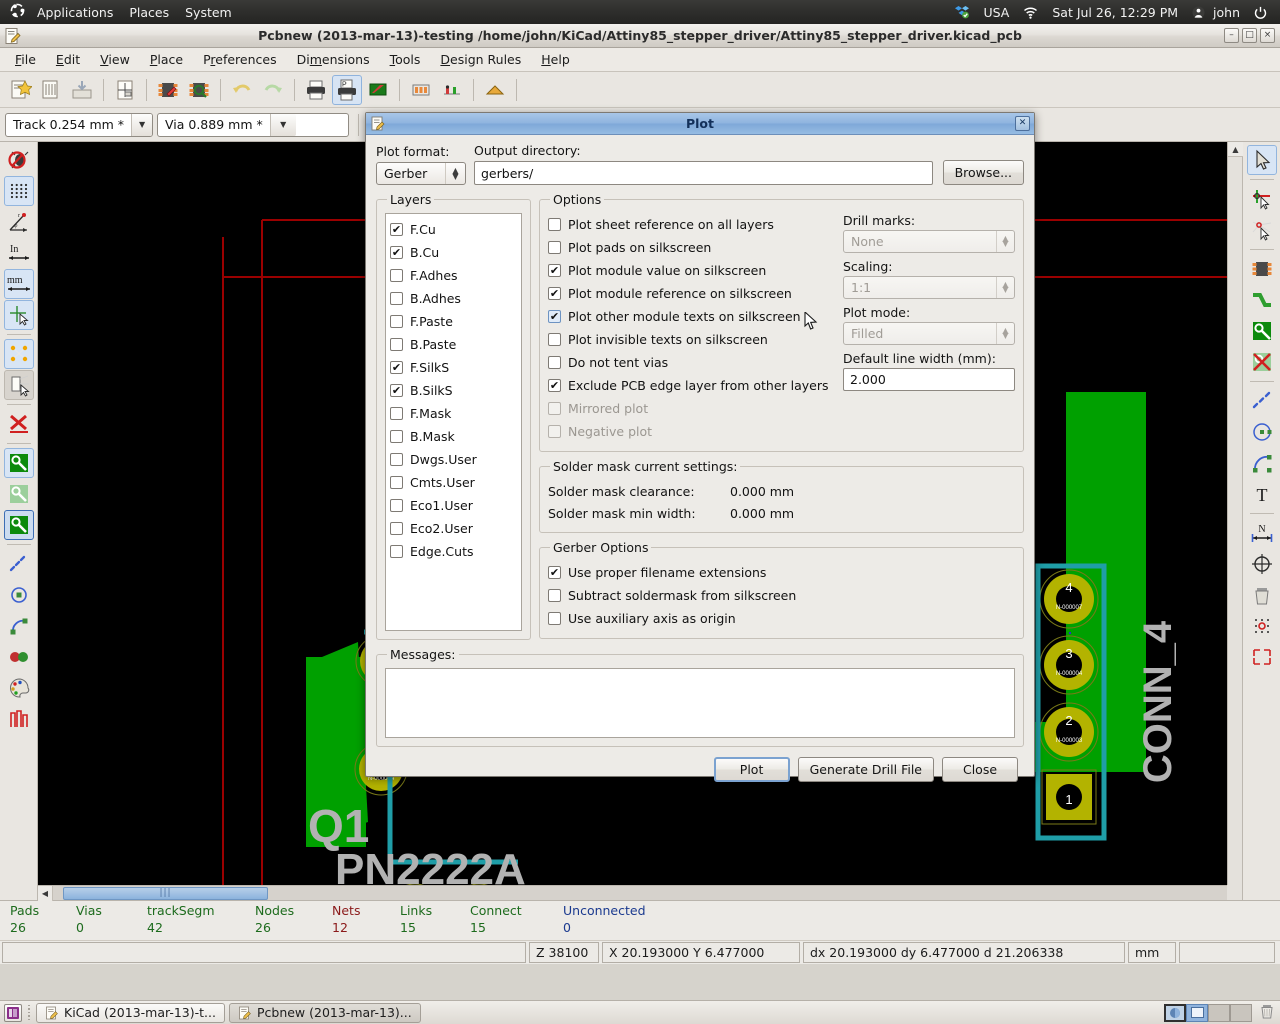 The image size is (1280, 1024). Describe the element at coordinates (703, 173) in the screenshot. I see `output-directory-input: gerbers/` at that location.